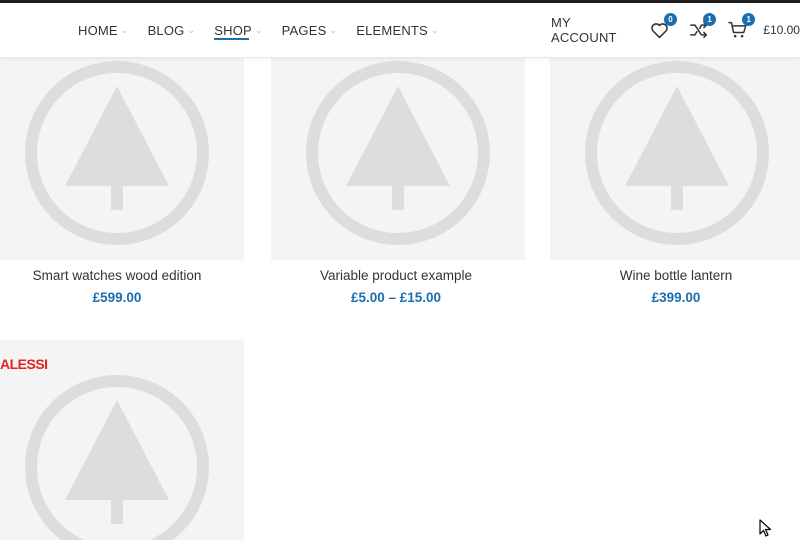 This screenshot has width=800, height=540. I want to click on main-nav: HOME ⌄ BLOG ⌄ SHOP ⌄ PAGES ⌄ ELEMENTS ⌄, so click(268, 30).